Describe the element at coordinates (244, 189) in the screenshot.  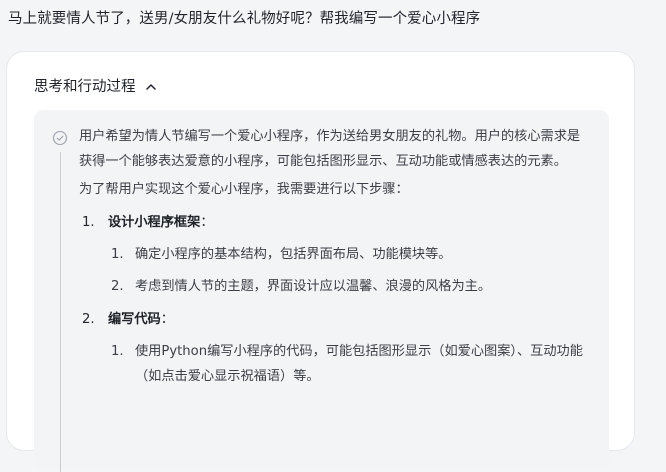
I see `thinking-plan: 为了帮用户实现这个爱心小程序，我需要进行以下步骤：` at that location.